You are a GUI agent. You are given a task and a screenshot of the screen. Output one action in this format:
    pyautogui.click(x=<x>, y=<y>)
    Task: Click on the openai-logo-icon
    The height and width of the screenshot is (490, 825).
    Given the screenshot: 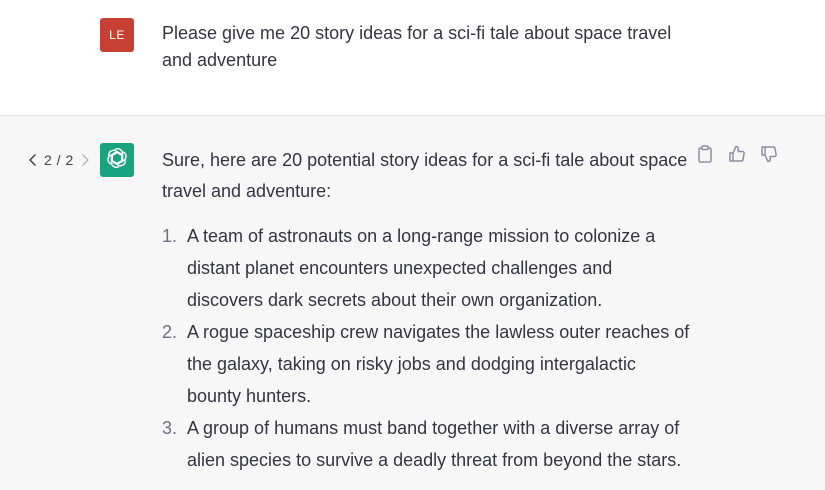 What is the action you would take?
    pyautogui.click(x=117, y=160)
    